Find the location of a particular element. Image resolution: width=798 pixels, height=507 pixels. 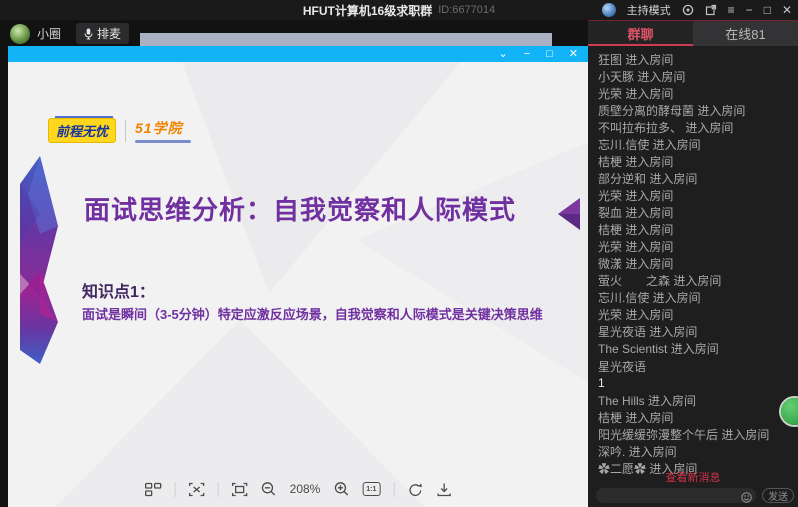

slides-layout-icon is located at coordinates (153, 489).